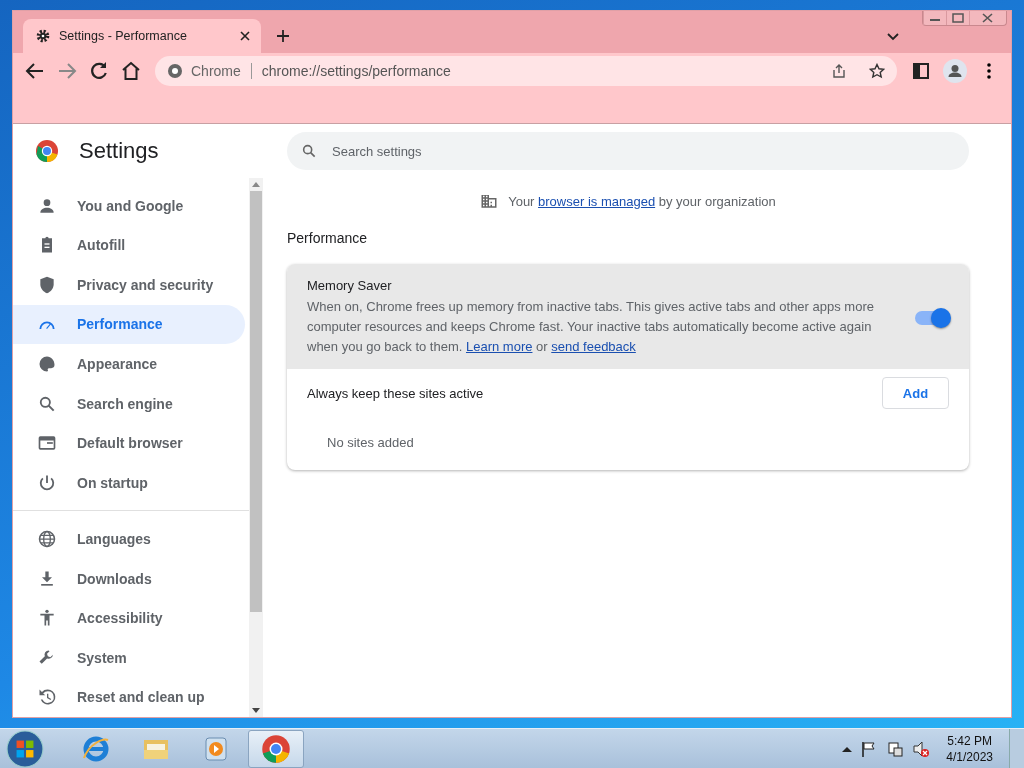 The image size is (1024, 768). What do you see at coordinates (328, 238) in the screenshot?
I see `section-title: Performance` at bounding box center [328, 238].